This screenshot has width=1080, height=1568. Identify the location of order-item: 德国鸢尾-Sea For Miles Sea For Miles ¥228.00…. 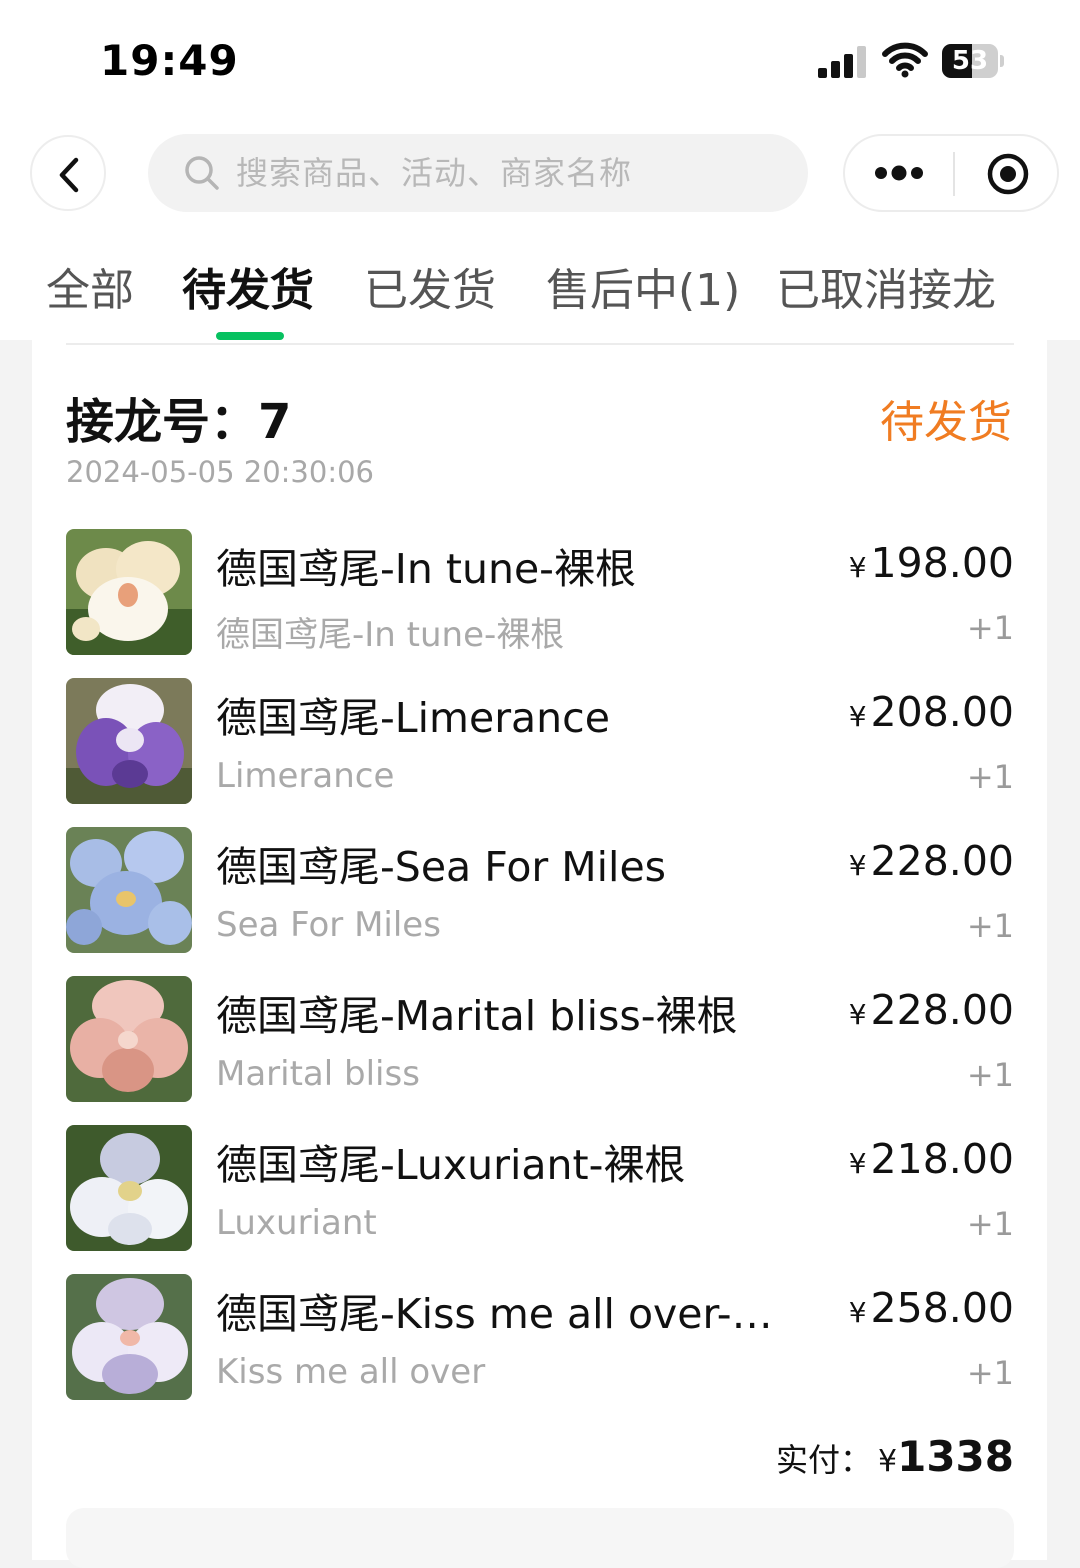
(540, 891).